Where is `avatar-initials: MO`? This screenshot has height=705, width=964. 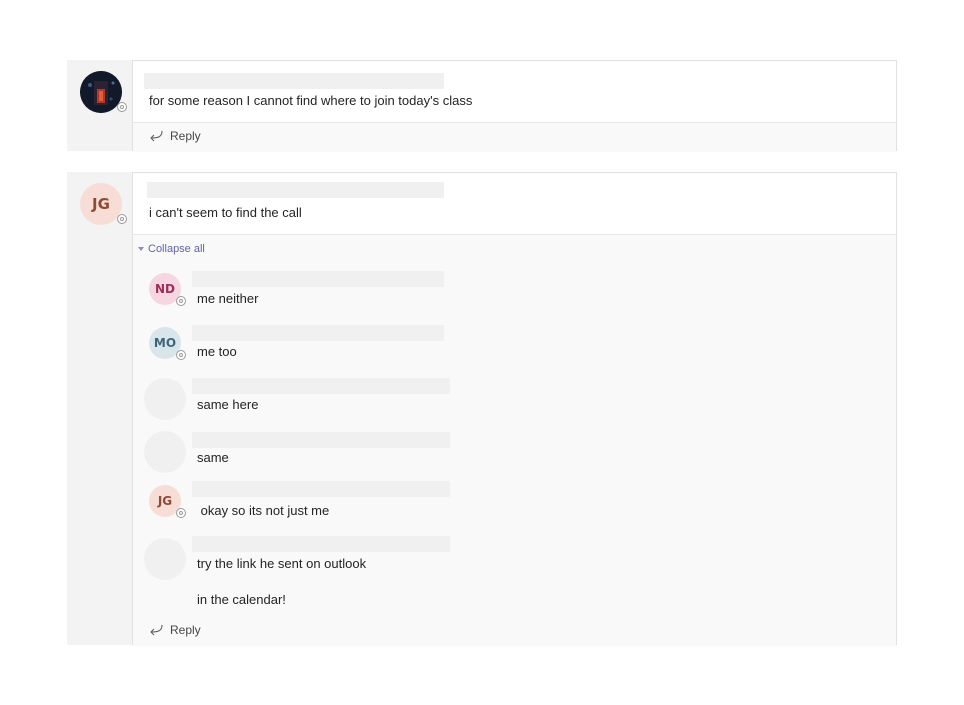
avatar-initials: MO is located at coordinates (165, 343).